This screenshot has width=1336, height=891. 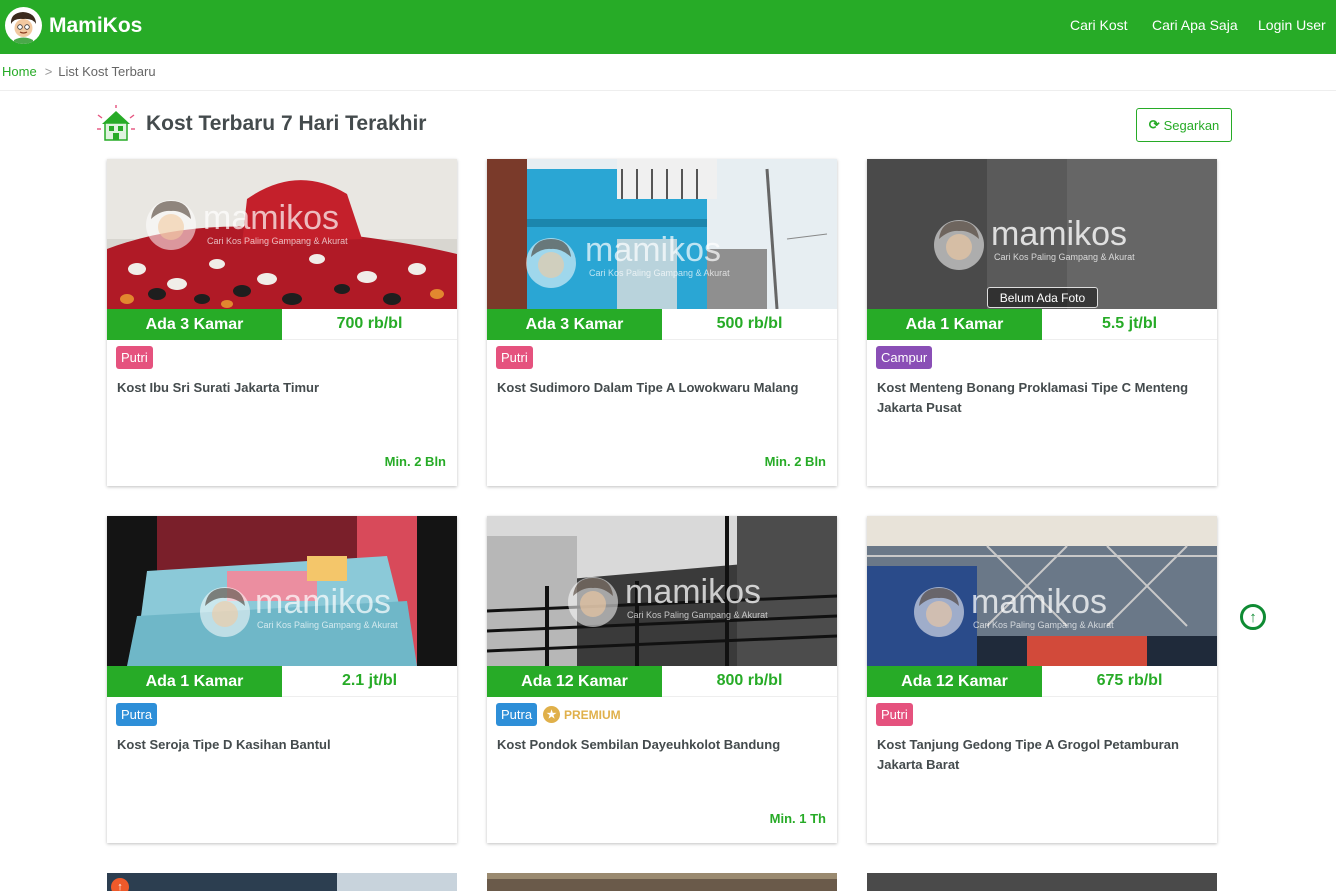 I want to click on brand-logo: MamiKos, so click(x=73, y=25).